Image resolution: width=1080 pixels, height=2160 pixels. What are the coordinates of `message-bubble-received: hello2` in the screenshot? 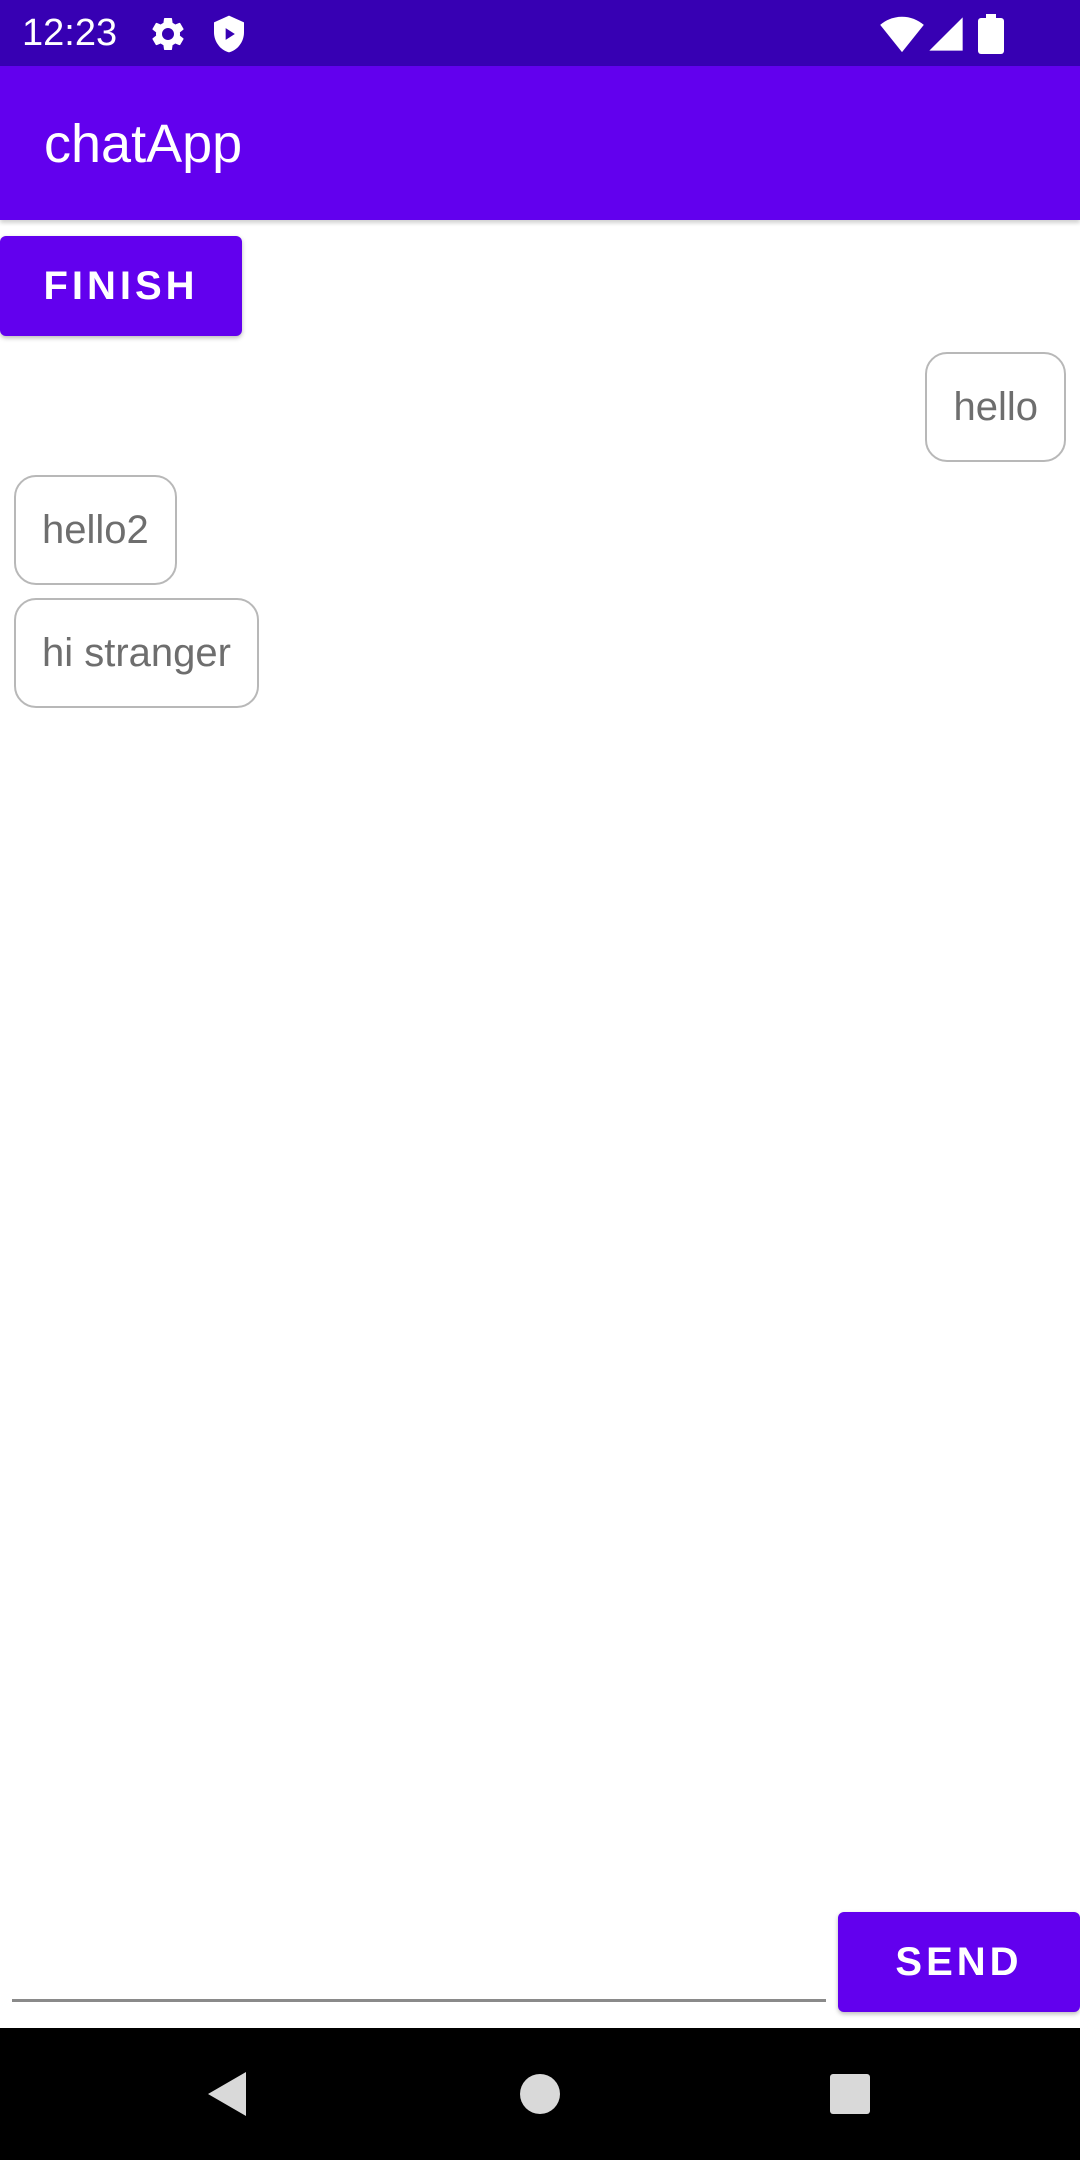 It's located at (95, 530).